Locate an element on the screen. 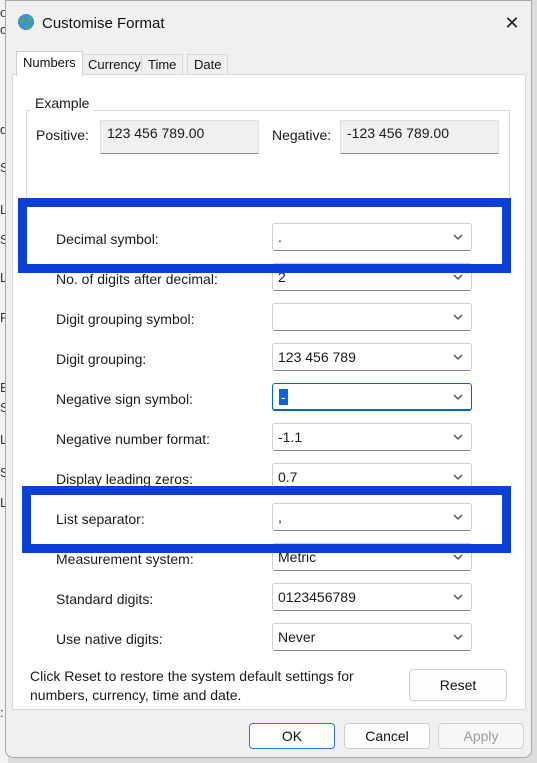 This screenshot has width=537, height=763. use-native-digits-dropdown: Never is located at coordinates (372, 637).